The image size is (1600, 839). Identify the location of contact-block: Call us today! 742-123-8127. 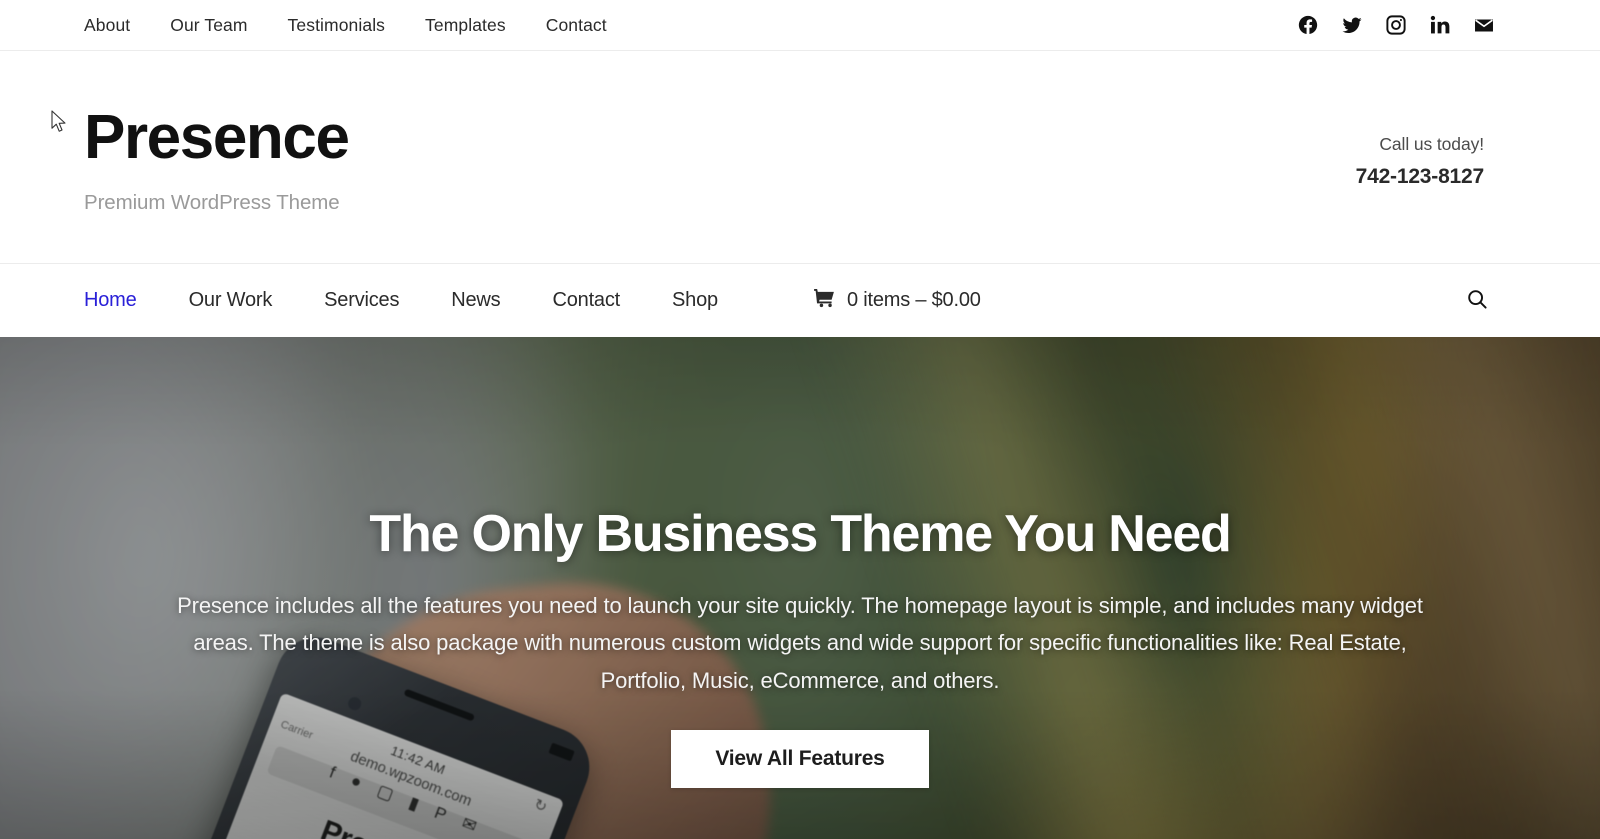
(1436, 157).